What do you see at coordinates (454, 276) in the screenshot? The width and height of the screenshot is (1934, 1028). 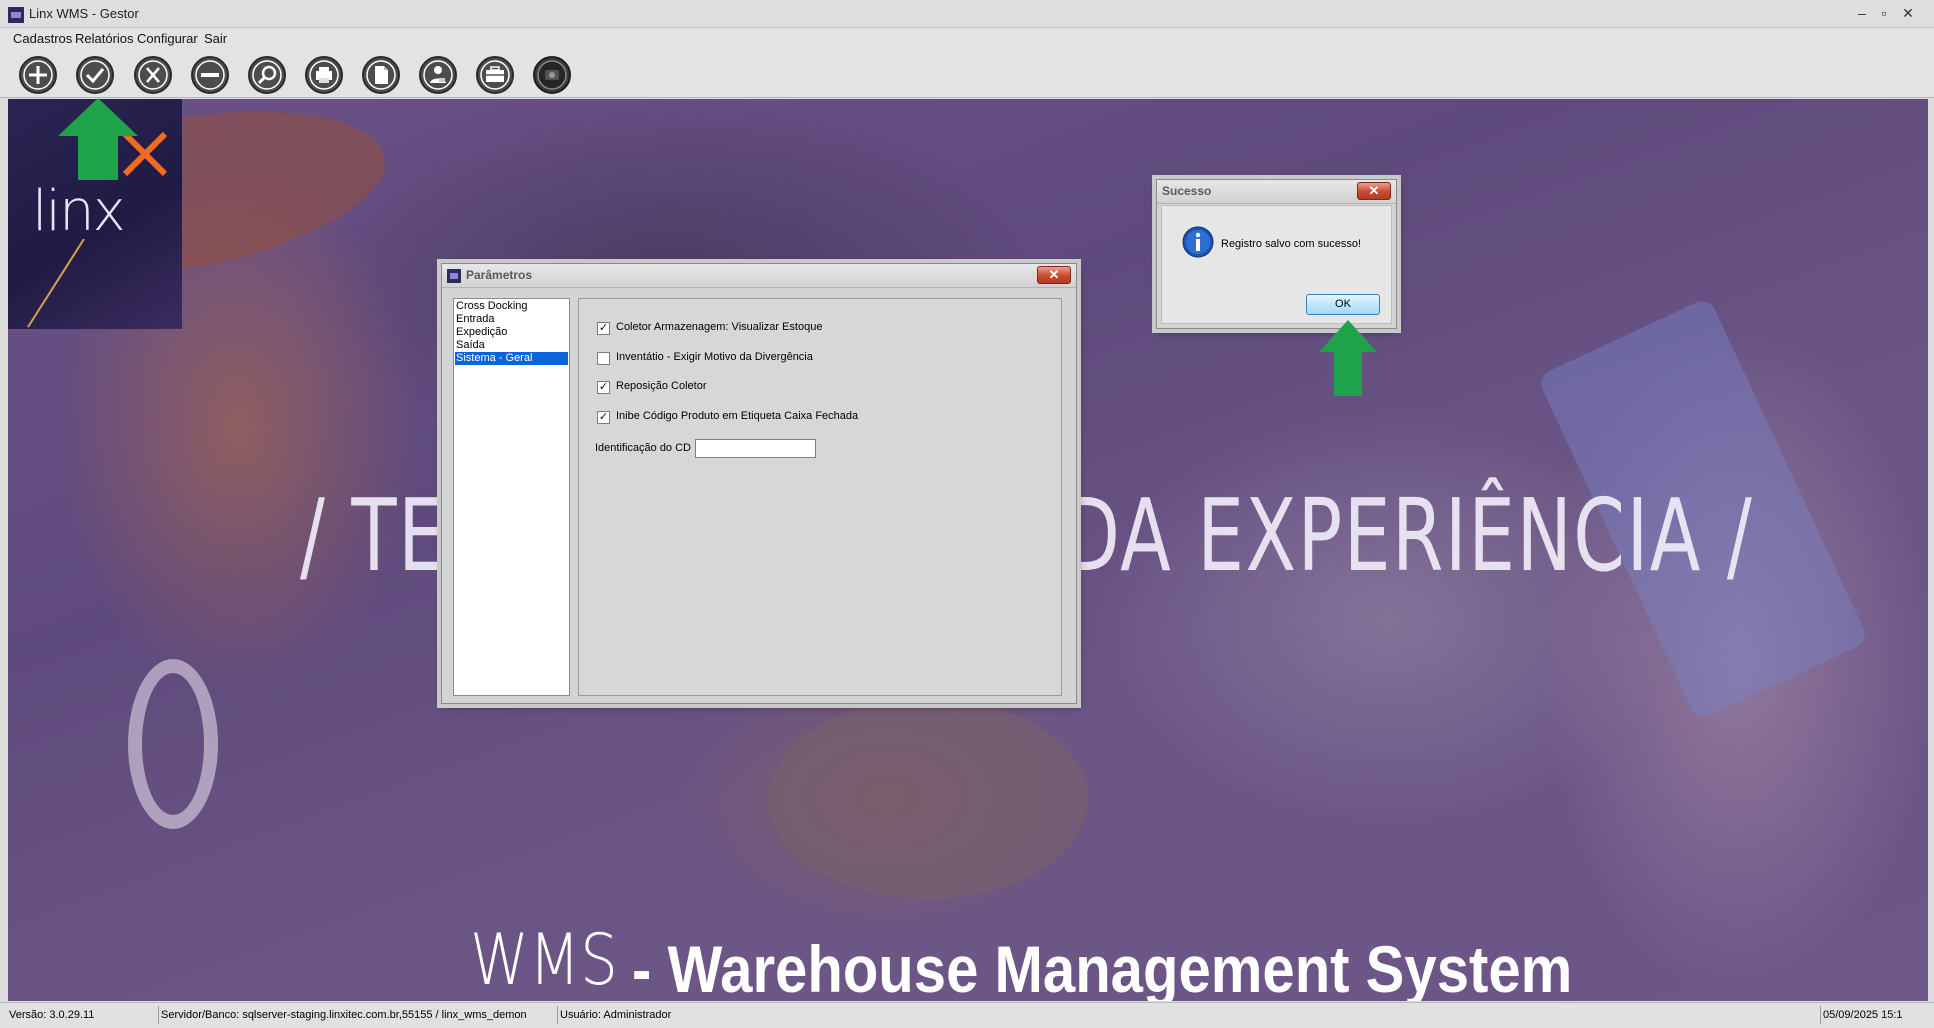 I see `dialog-app-icon` at bounding box center [454, 276].